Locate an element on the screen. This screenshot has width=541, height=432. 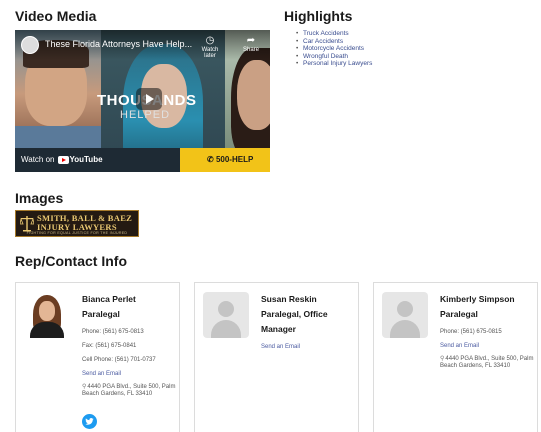
clock-icon: ◷ is located at coordinates (210, 40).